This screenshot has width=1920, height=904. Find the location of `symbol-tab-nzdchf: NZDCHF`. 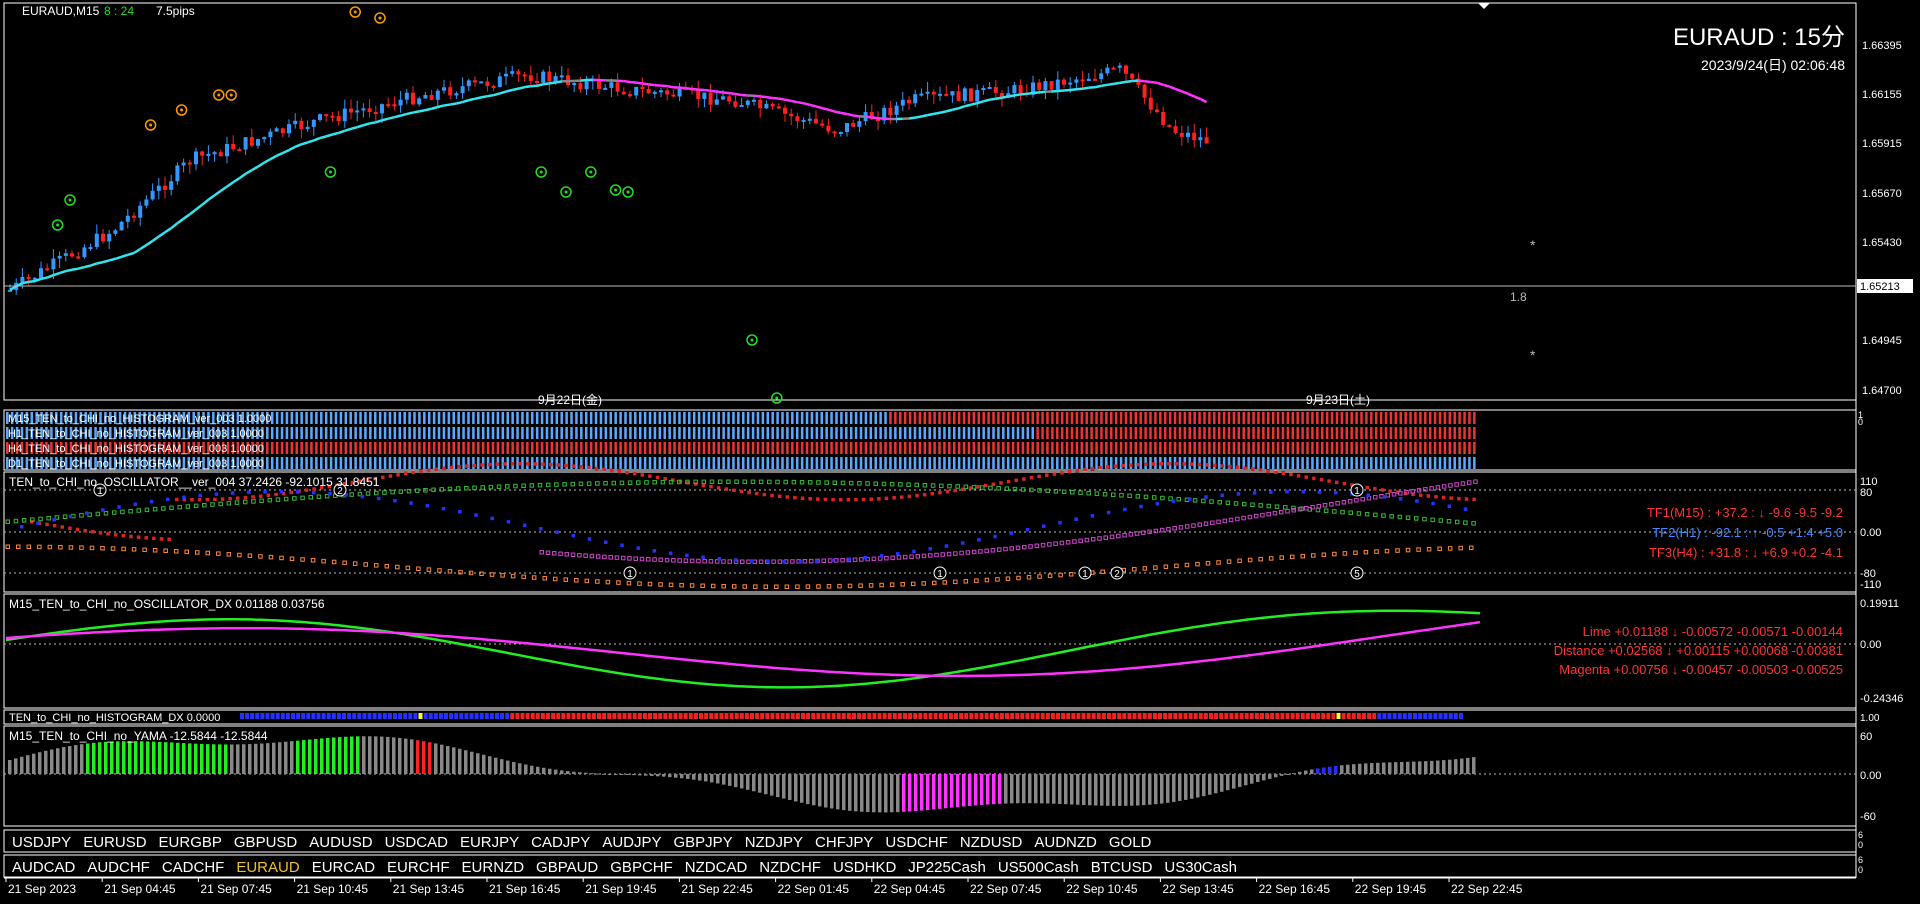

symbol-tab-nzdchf: NZDCHF is located at coordinates (790, 867).